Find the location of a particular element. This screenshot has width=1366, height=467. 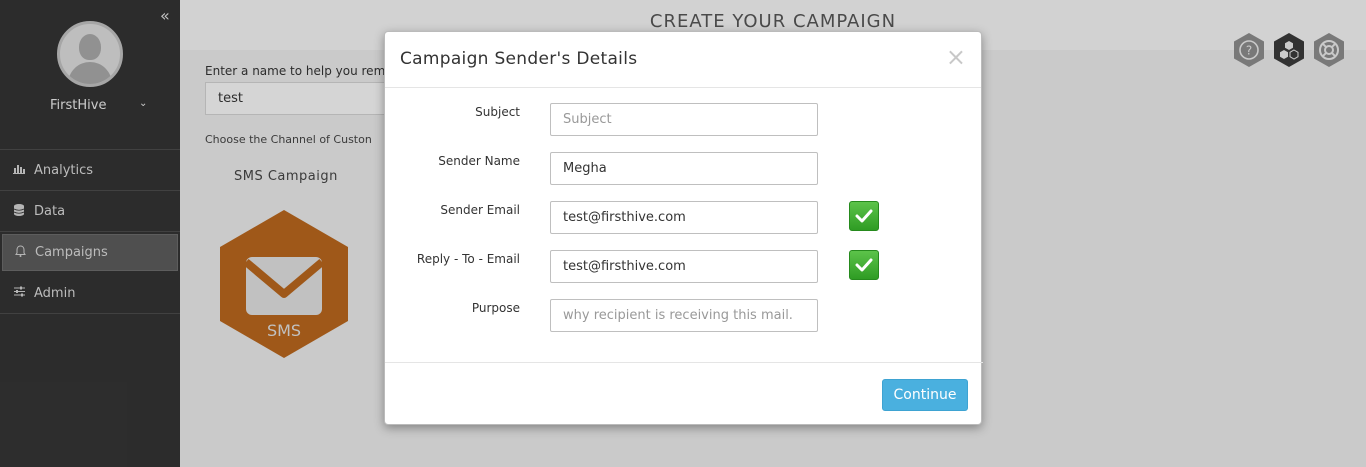

purpose-label: Purpose is located at coordinates (495, 308).